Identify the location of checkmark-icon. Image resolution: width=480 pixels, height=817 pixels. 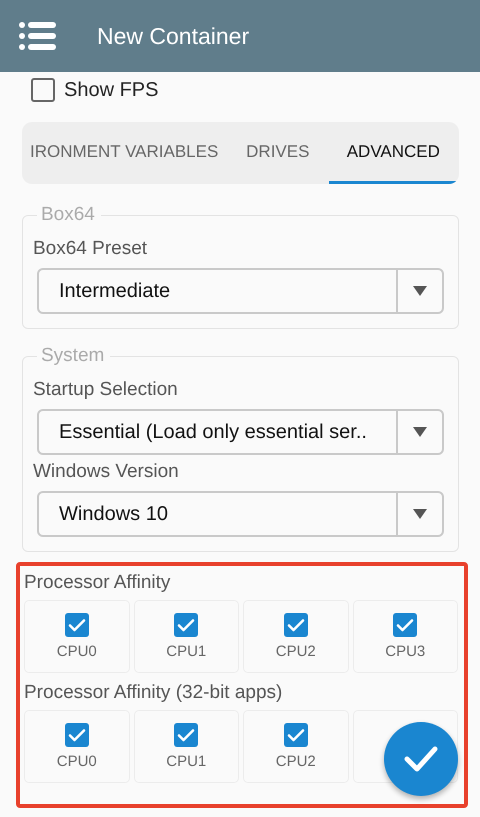
(421, 759).